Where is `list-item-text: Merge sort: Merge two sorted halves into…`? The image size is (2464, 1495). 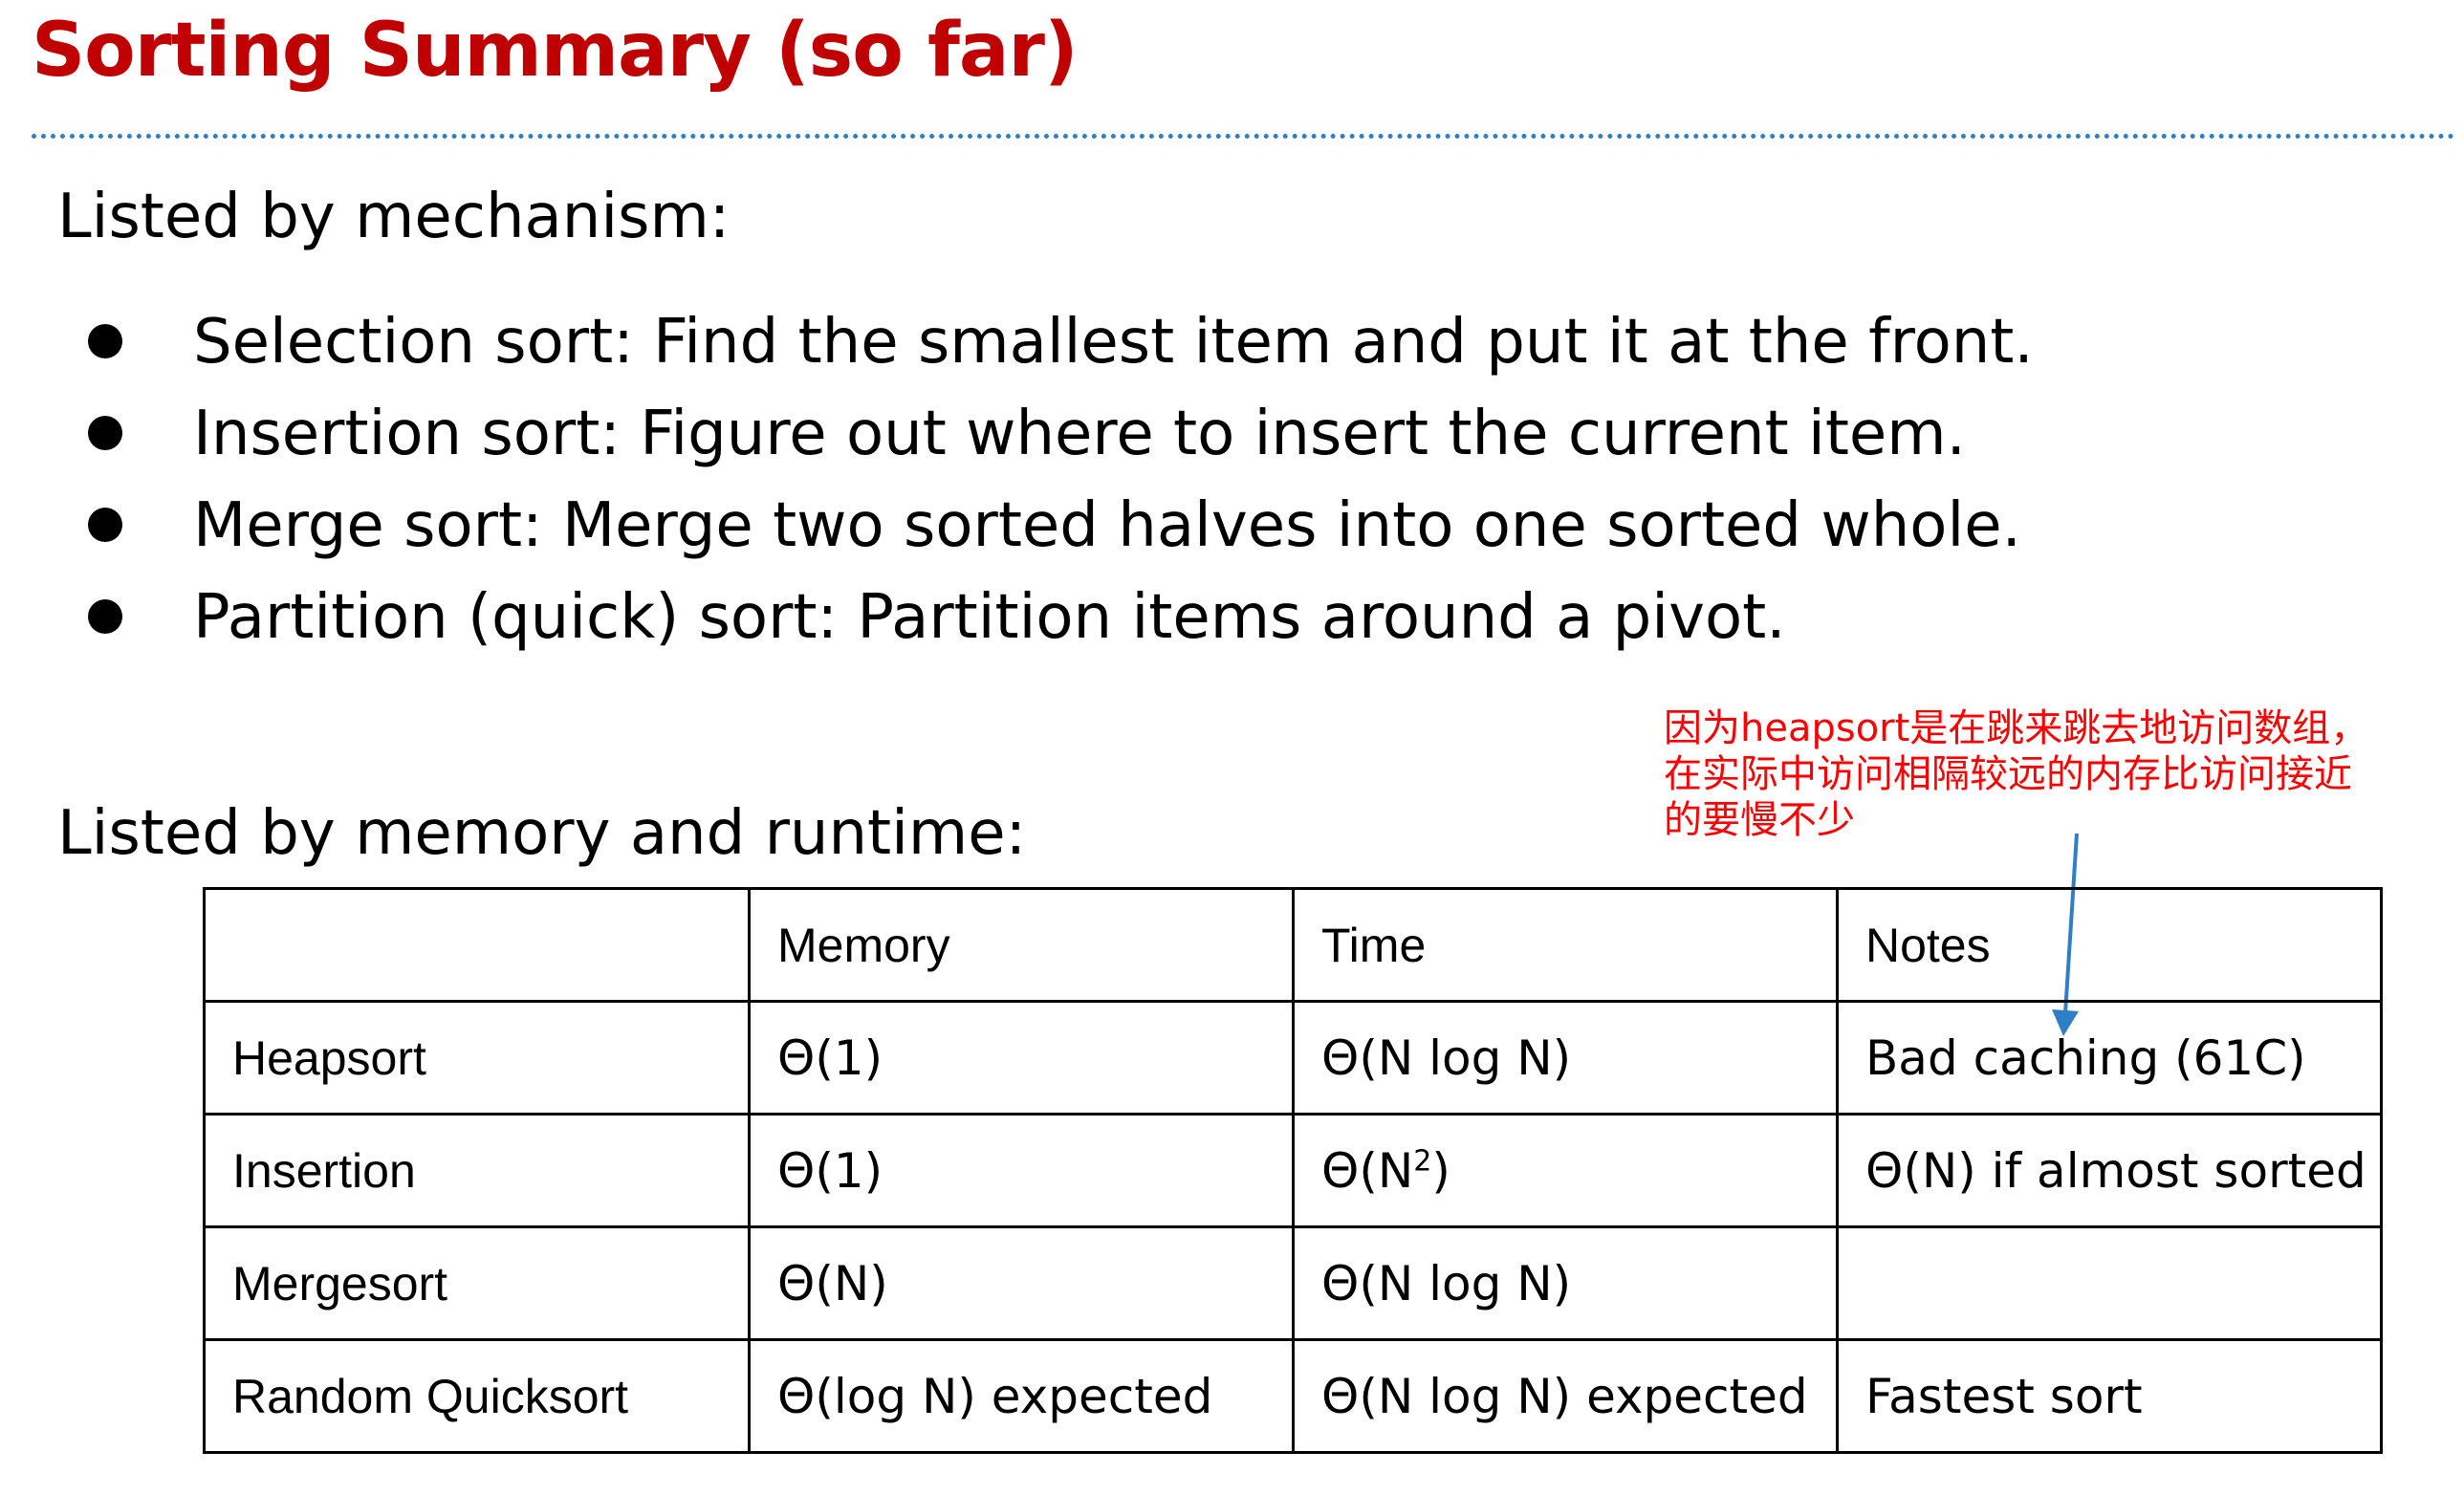
list-item-text: Merge sort: Merge two sorted halves into… is located at coordinates (1107, 526).